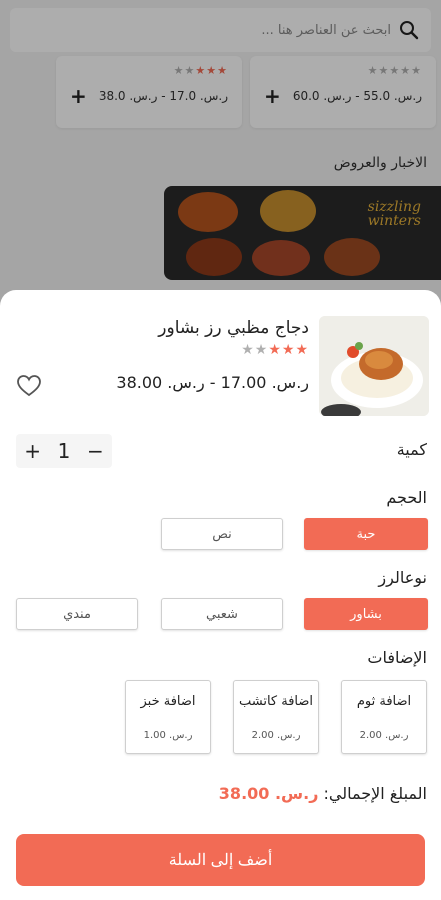 The width and height of the screenshot is (441, 900). I want to click on quantity-label: كمية, so click(411, 449).